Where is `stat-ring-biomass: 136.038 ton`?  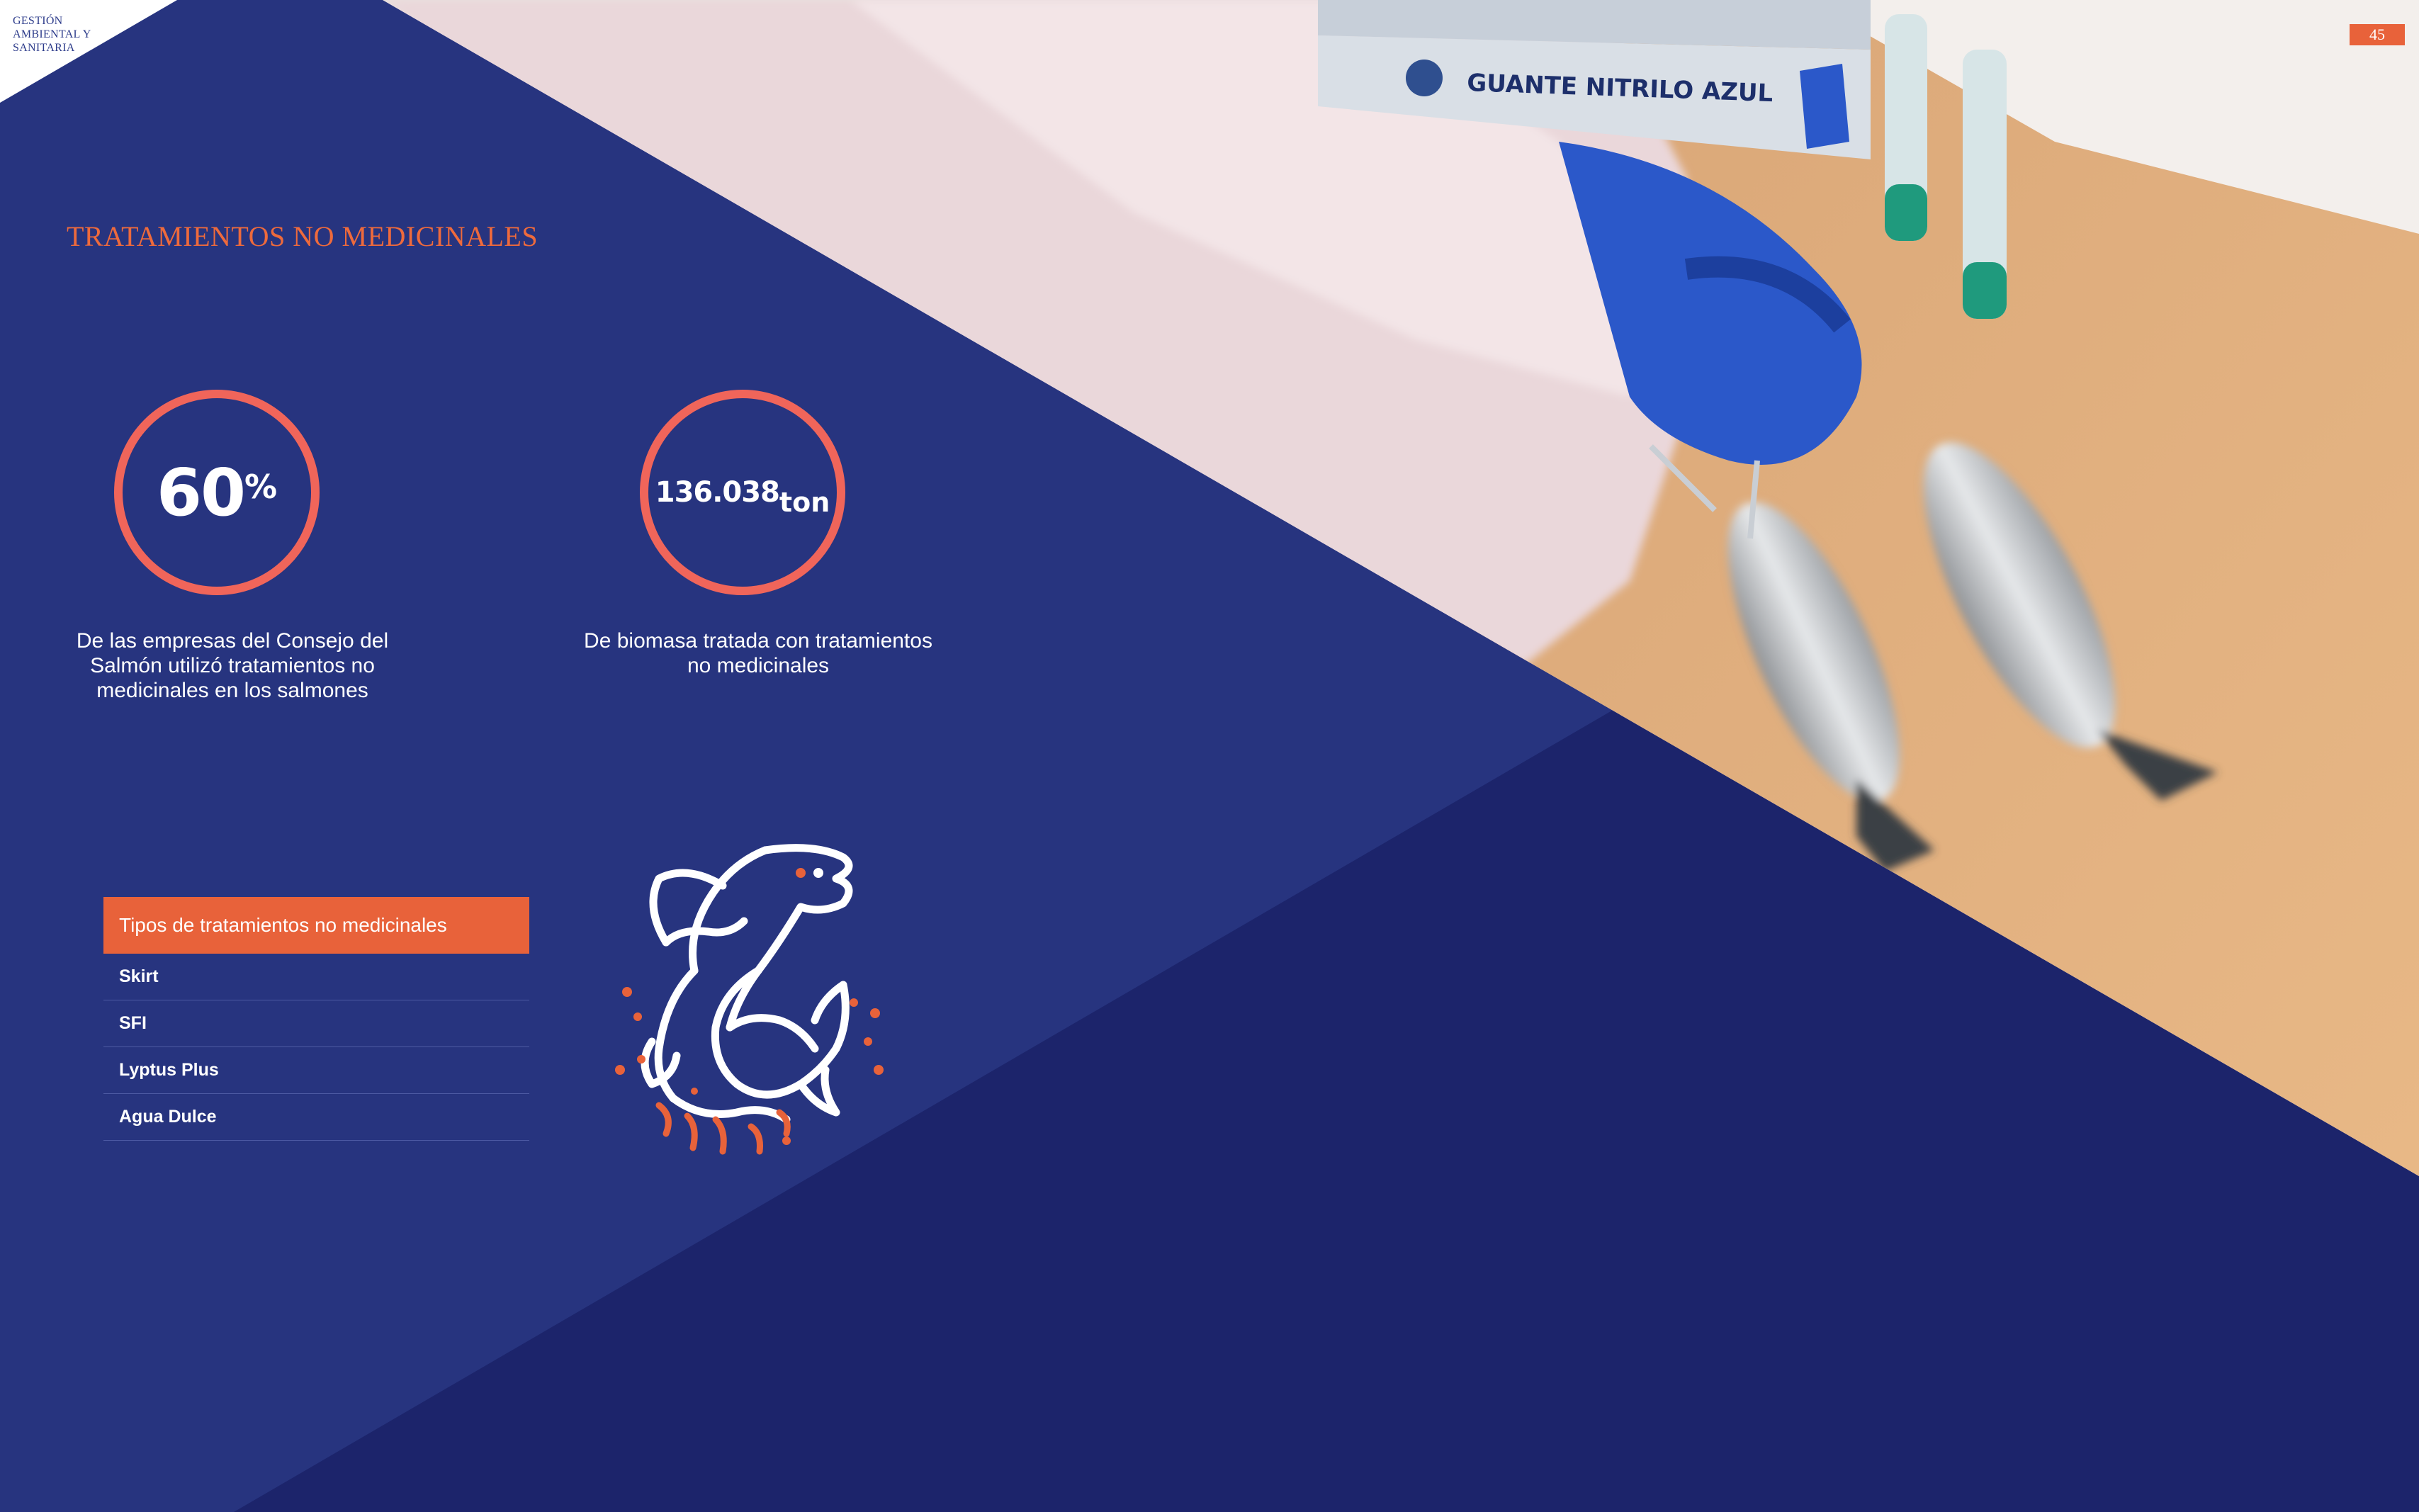 stat-ring-biomass: 136.038 ton is located at coordinates (742, 492).